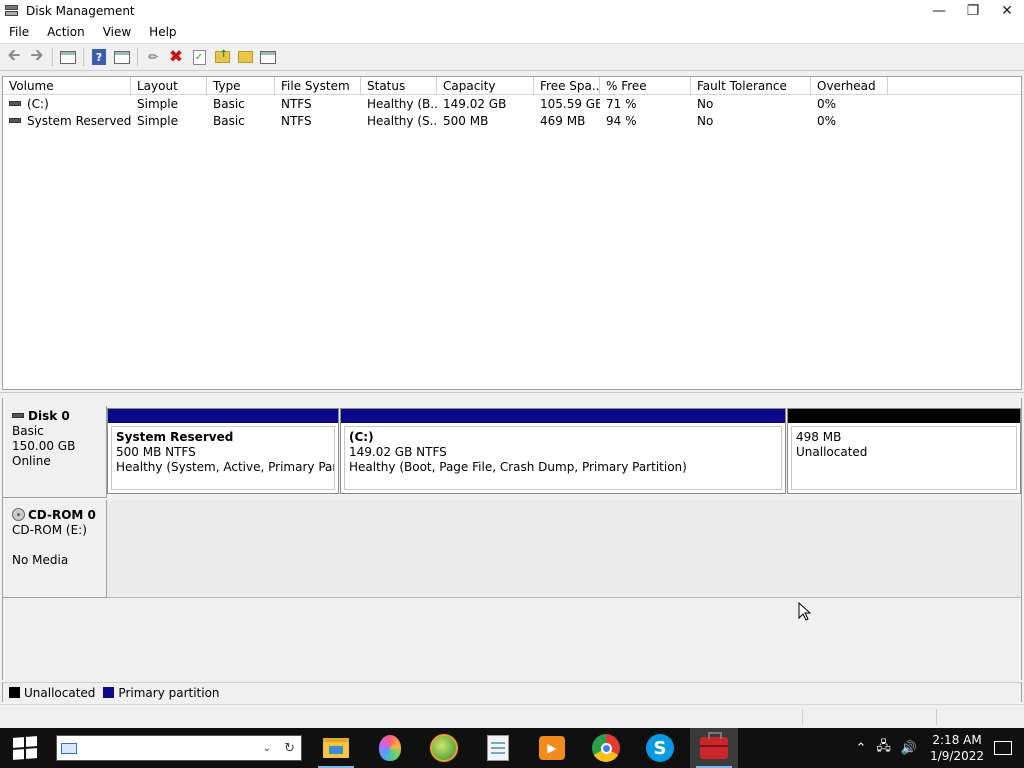 This screenshot has height=768, width=1024. What do you see at coordinates (18, 514) in the screenshot?
I see `cd-rom-icon` at bounding box center [18, 514].